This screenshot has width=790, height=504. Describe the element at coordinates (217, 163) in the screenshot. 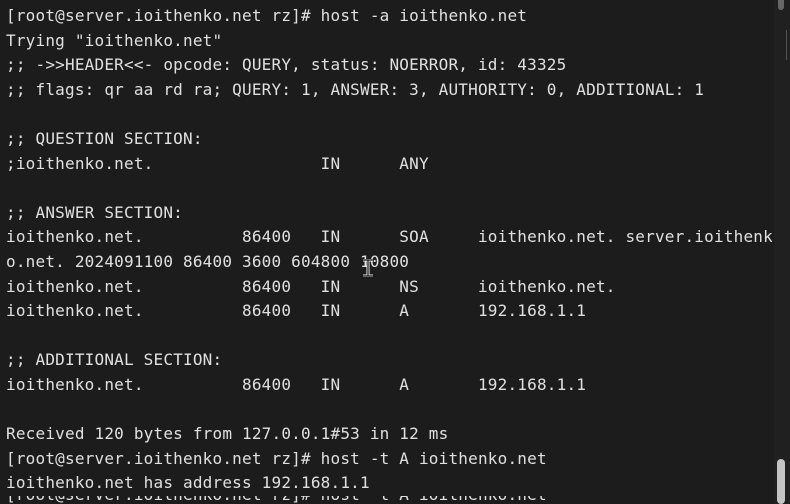

I see `terminal-line: ;ioithenko.net. IN ANY` at that location.